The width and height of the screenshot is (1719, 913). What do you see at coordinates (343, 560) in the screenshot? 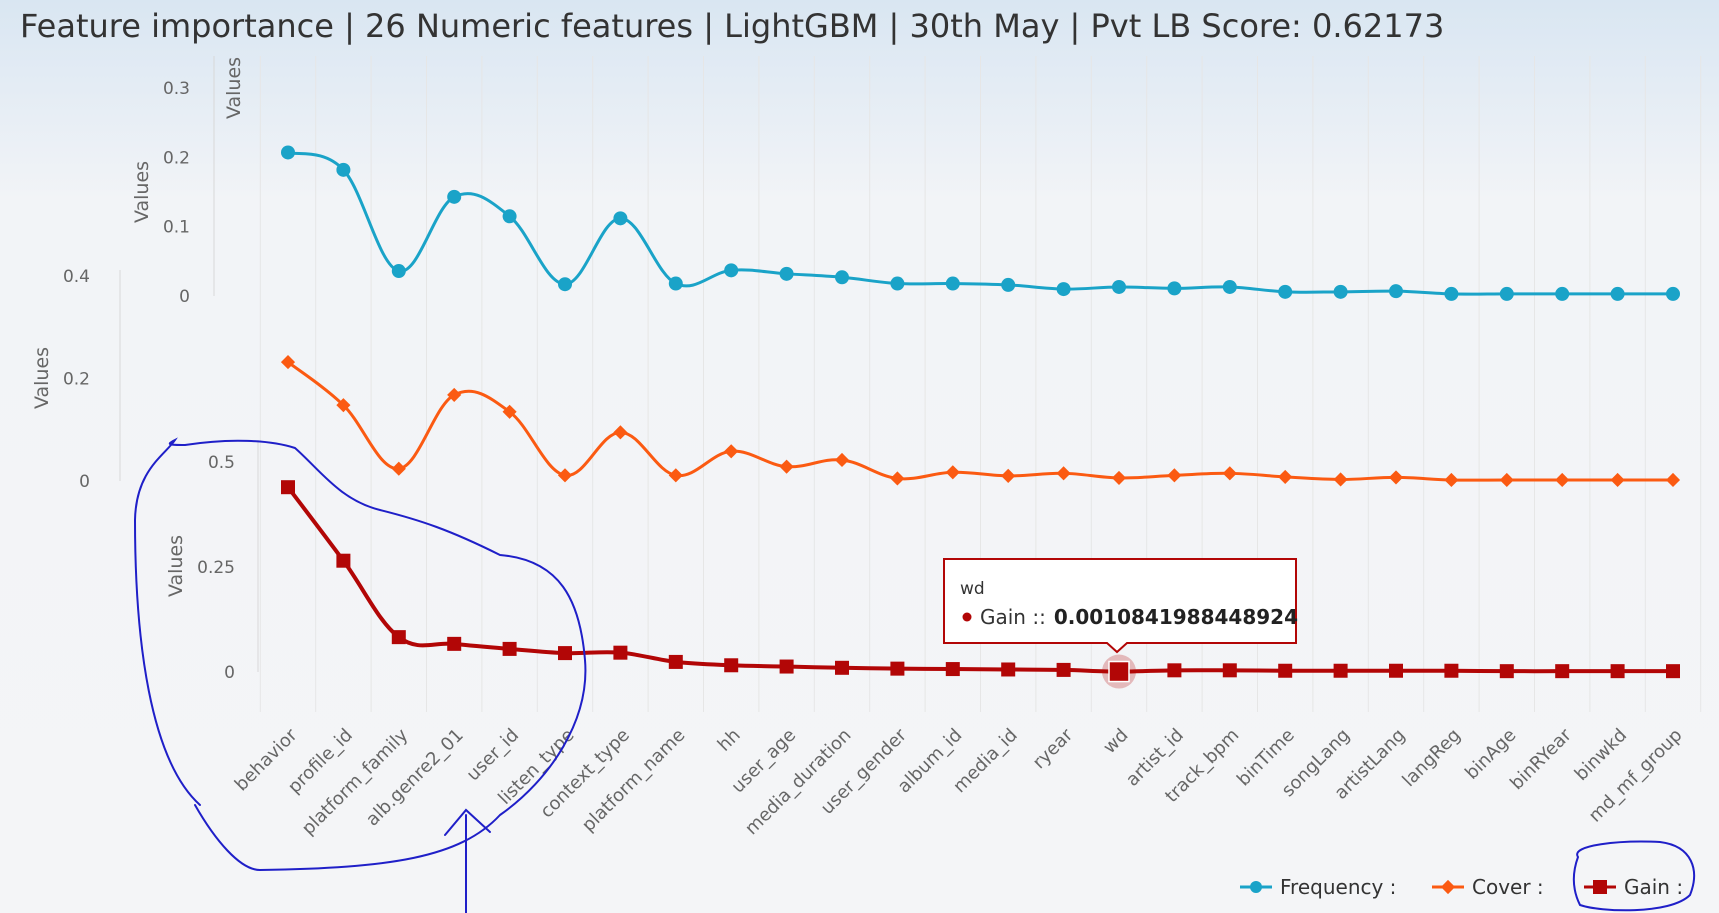
I see `data-point-gain-profile_id` at bounding box center [343, 560].